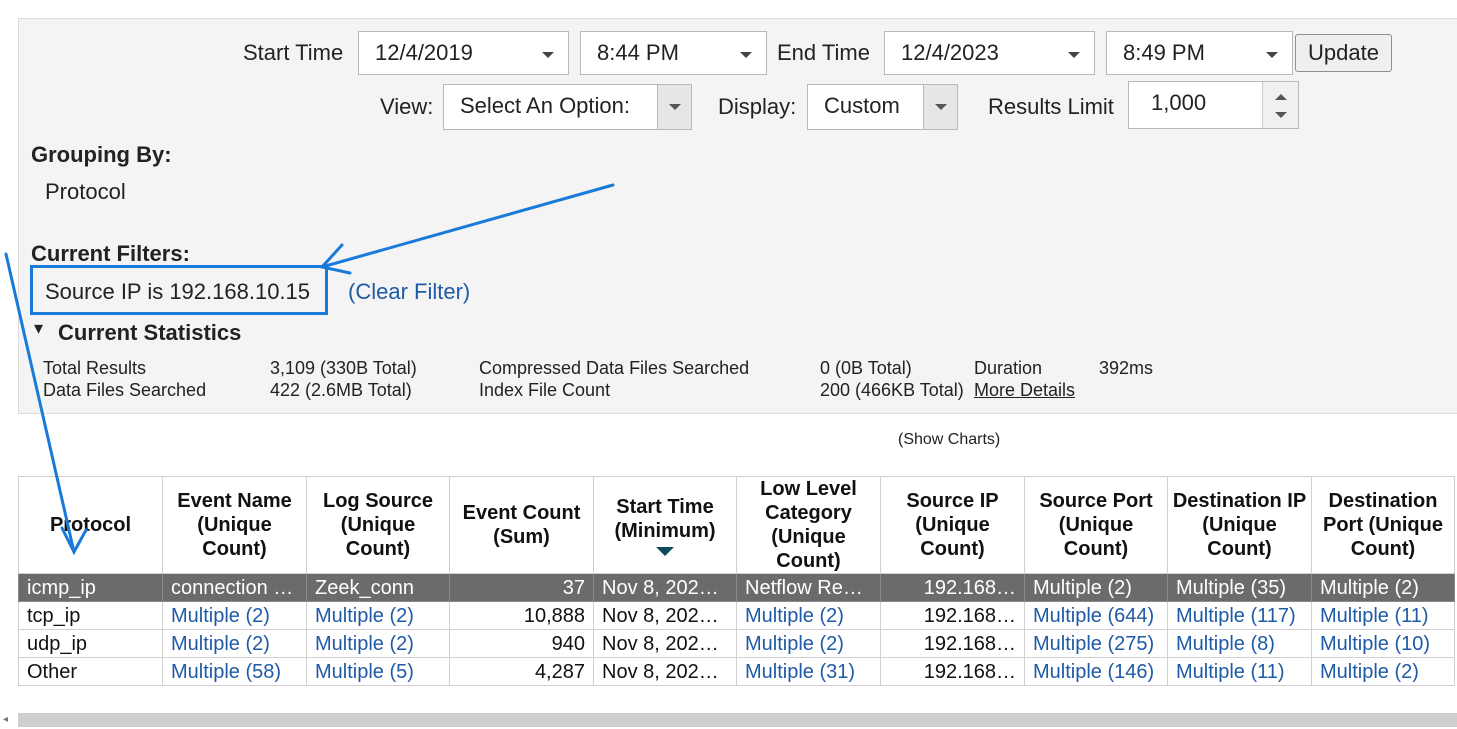  What do you see at coordinates (90, 615) in the screenshot?
I see `cell-protocol: tcp_ip` at bounding box center [90, 615].